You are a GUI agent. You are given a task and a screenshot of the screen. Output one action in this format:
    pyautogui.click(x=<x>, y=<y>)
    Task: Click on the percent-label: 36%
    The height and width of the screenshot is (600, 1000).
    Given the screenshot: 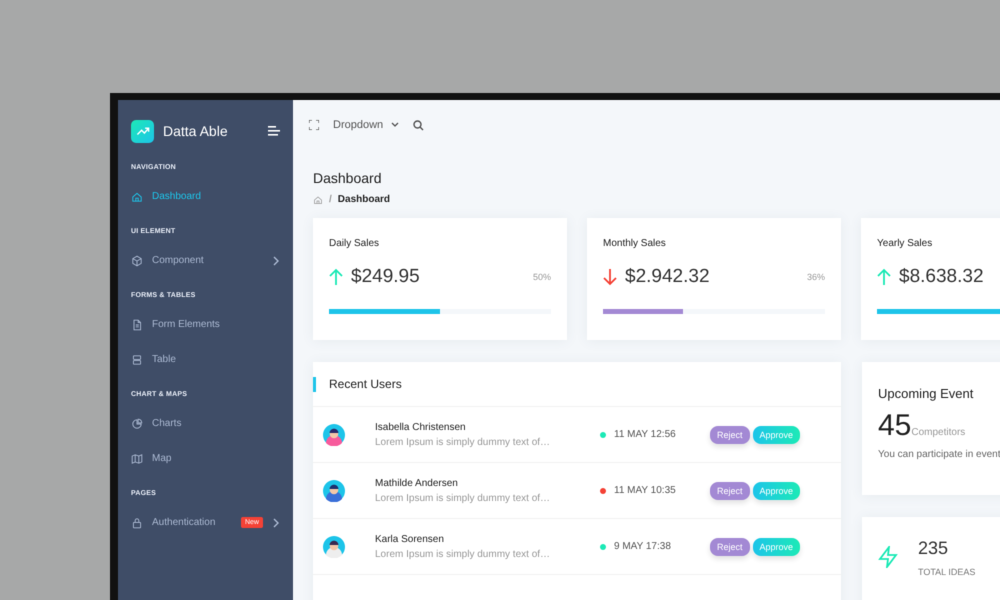 What is the action you would take?
    pyautogui.click(x=815, y=277)
    